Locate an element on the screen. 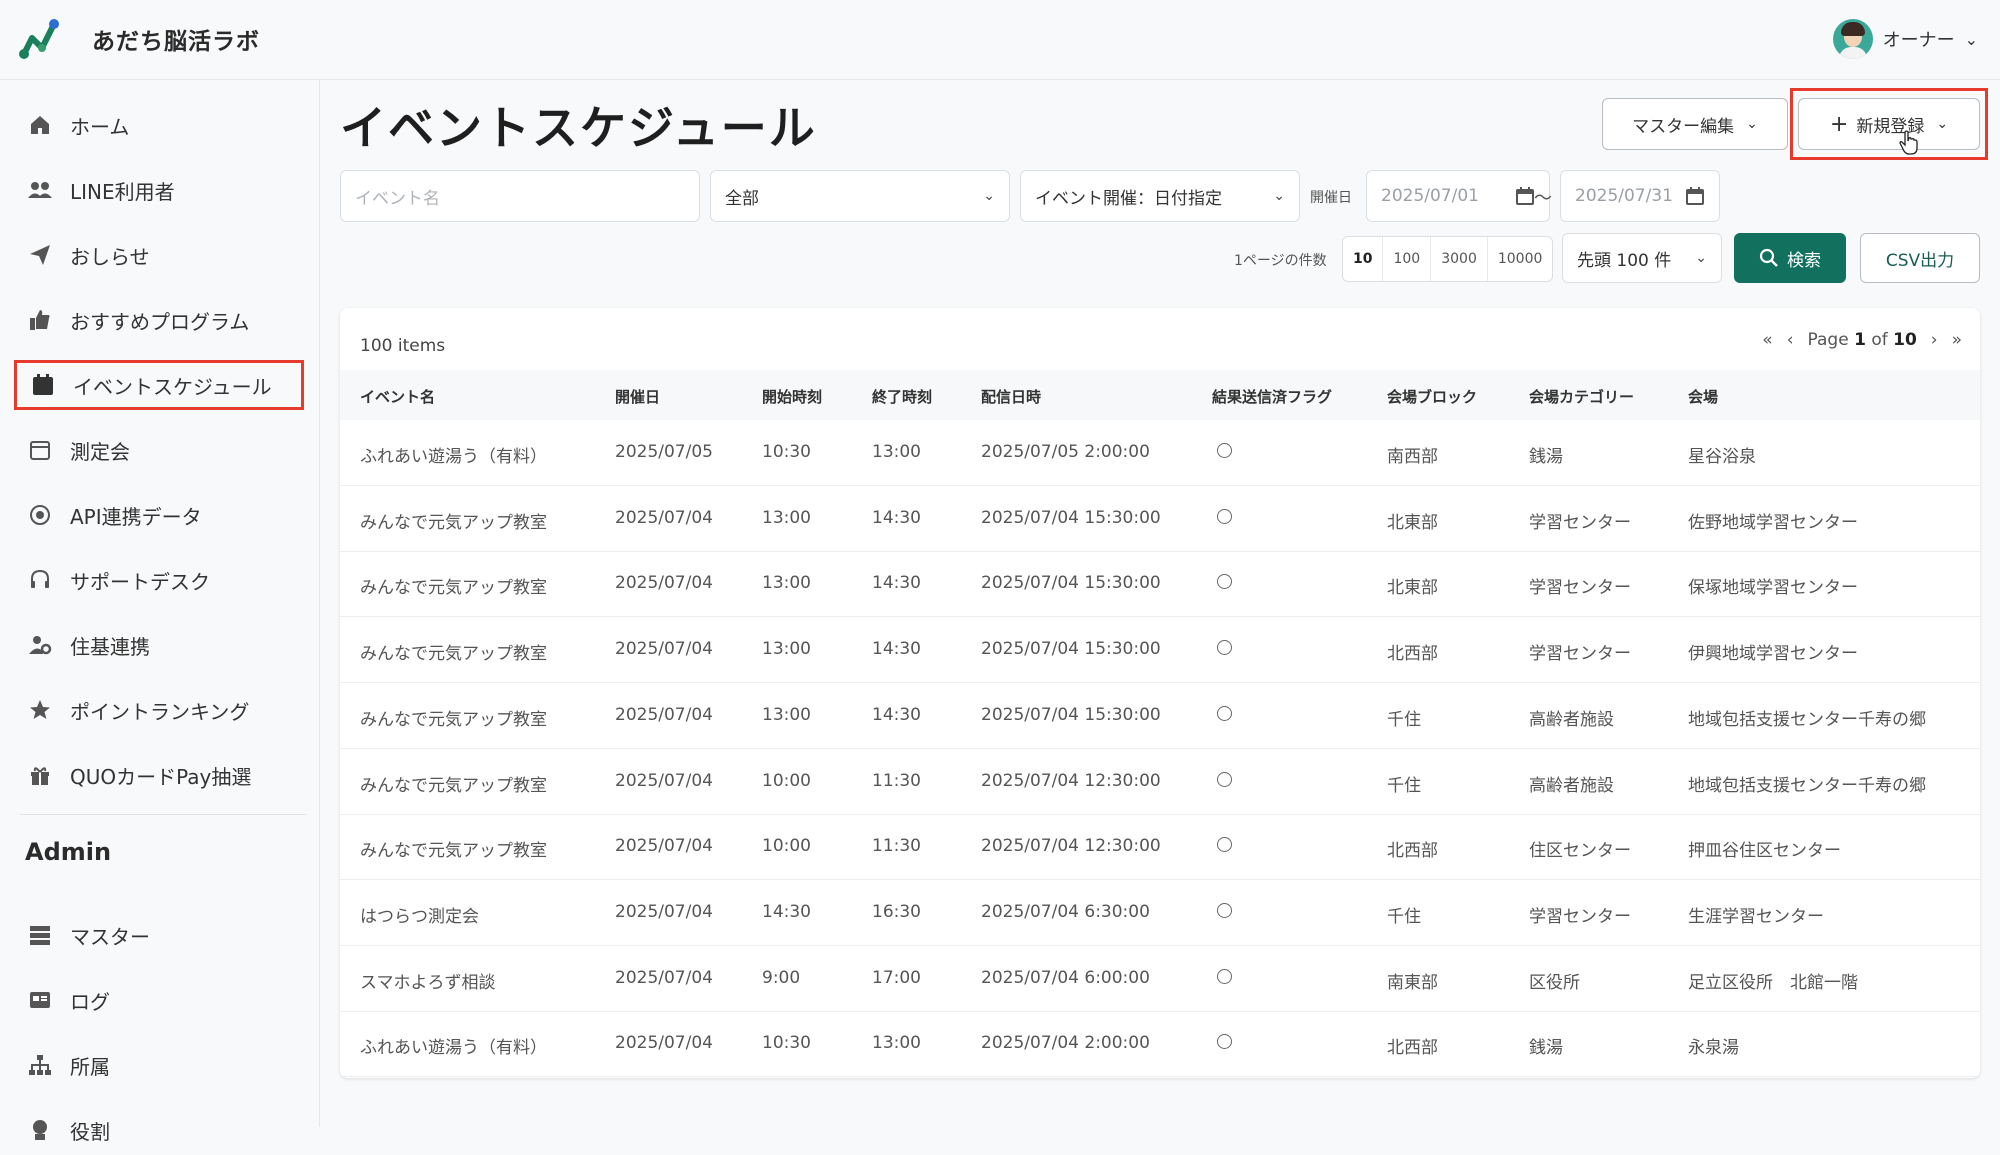 Image resolution: width=2000 pixels, height=1155 pixels. search-button: 検索 is located at coordinates (1790, 258).